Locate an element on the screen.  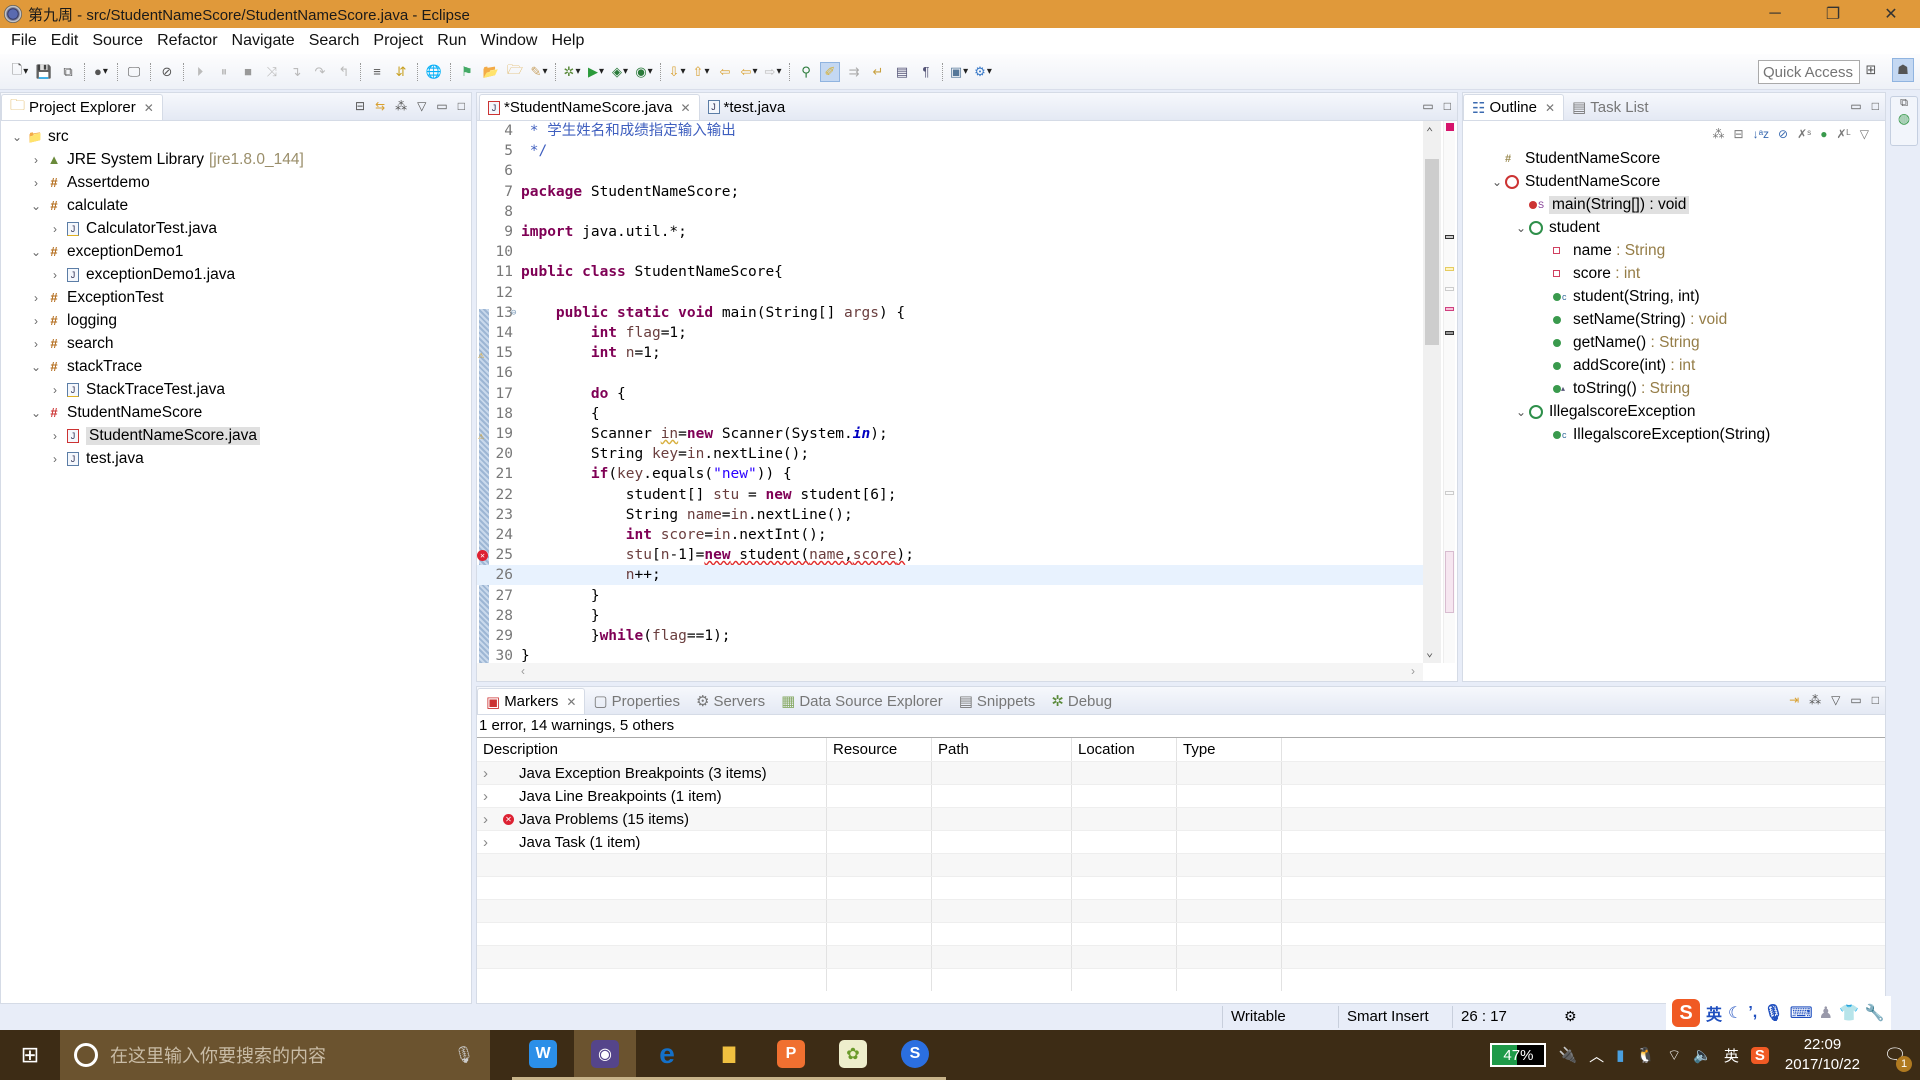
last-edit-location-icon: ⇦ is located at coordinates (725, 72).